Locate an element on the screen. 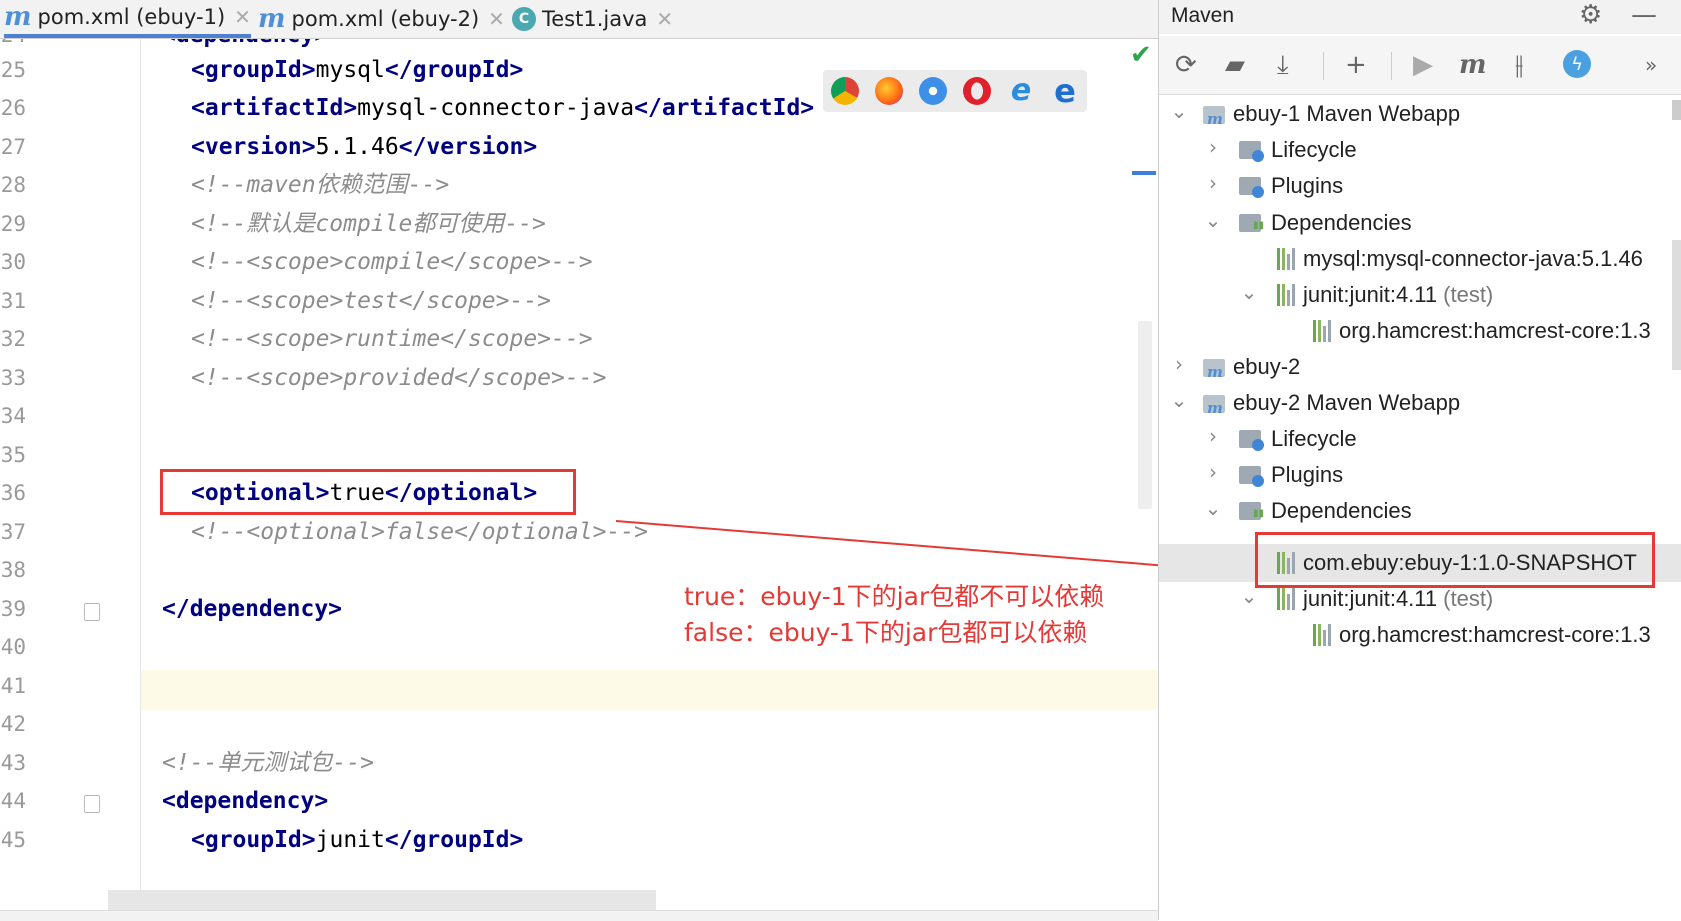  tab-test1-java: C Test1.java ✕ is located at coordinates (592, 19).